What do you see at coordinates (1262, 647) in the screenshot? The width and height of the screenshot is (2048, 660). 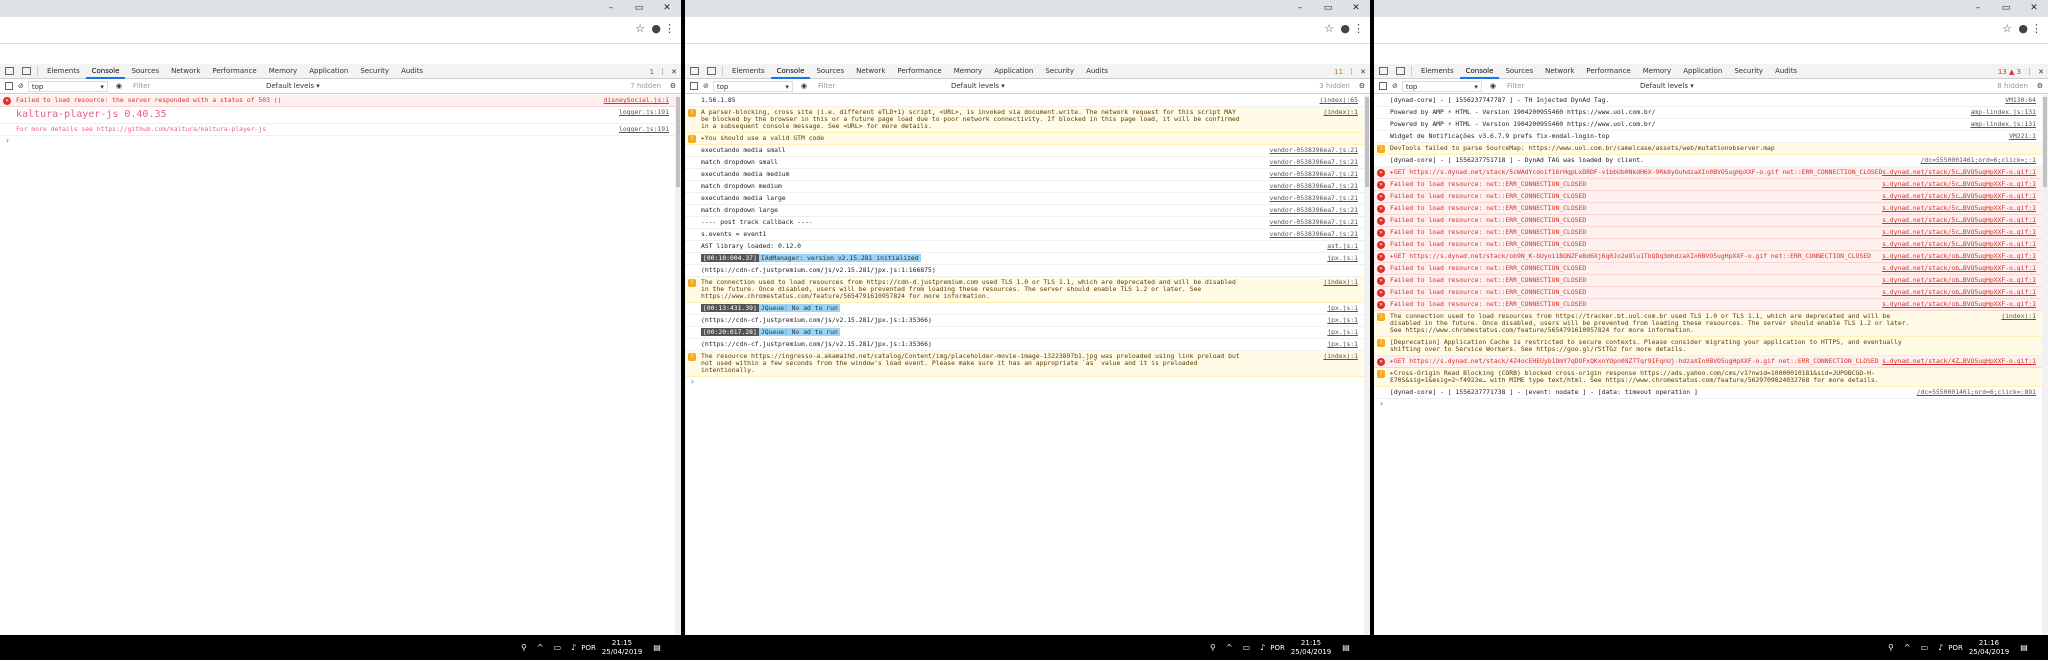 I see `volume-icon: ♪` at bounding box center [1262, 647].